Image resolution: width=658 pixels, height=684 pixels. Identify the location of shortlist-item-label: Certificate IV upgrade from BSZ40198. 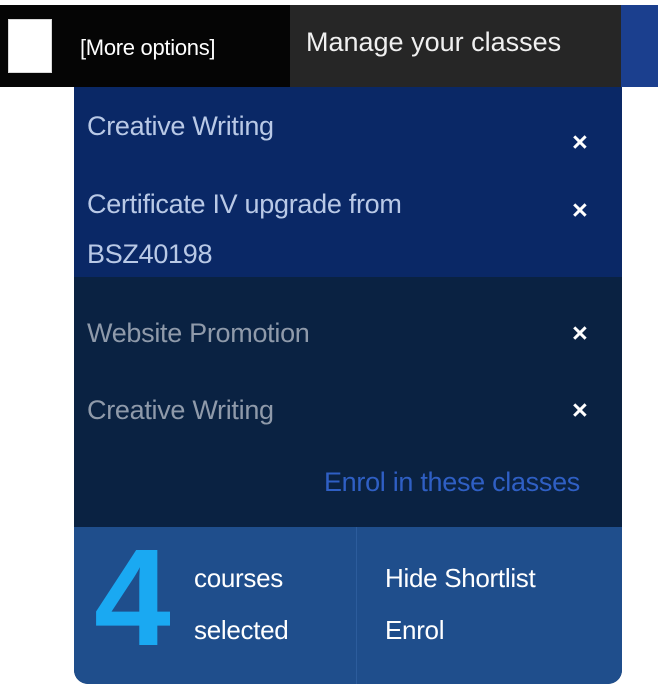
(297, 229).